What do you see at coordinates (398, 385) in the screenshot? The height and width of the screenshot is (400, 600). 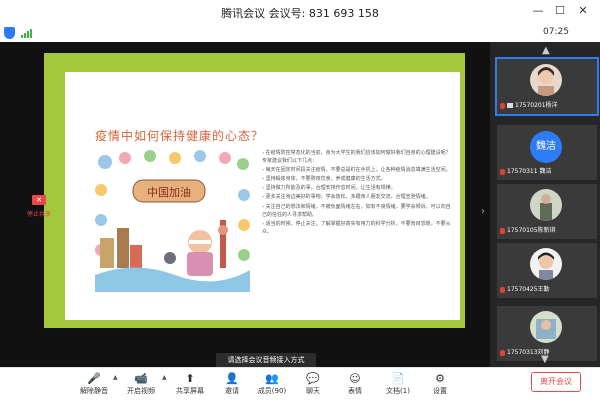 I see `documents-button: 📄 文档(1)` at bounding box center [398, 385].